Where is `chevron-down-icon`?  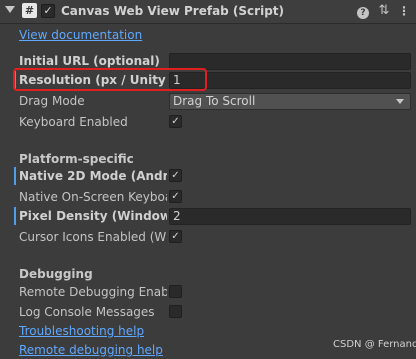
chevron-down-icon is located at coordinates (400, 101).